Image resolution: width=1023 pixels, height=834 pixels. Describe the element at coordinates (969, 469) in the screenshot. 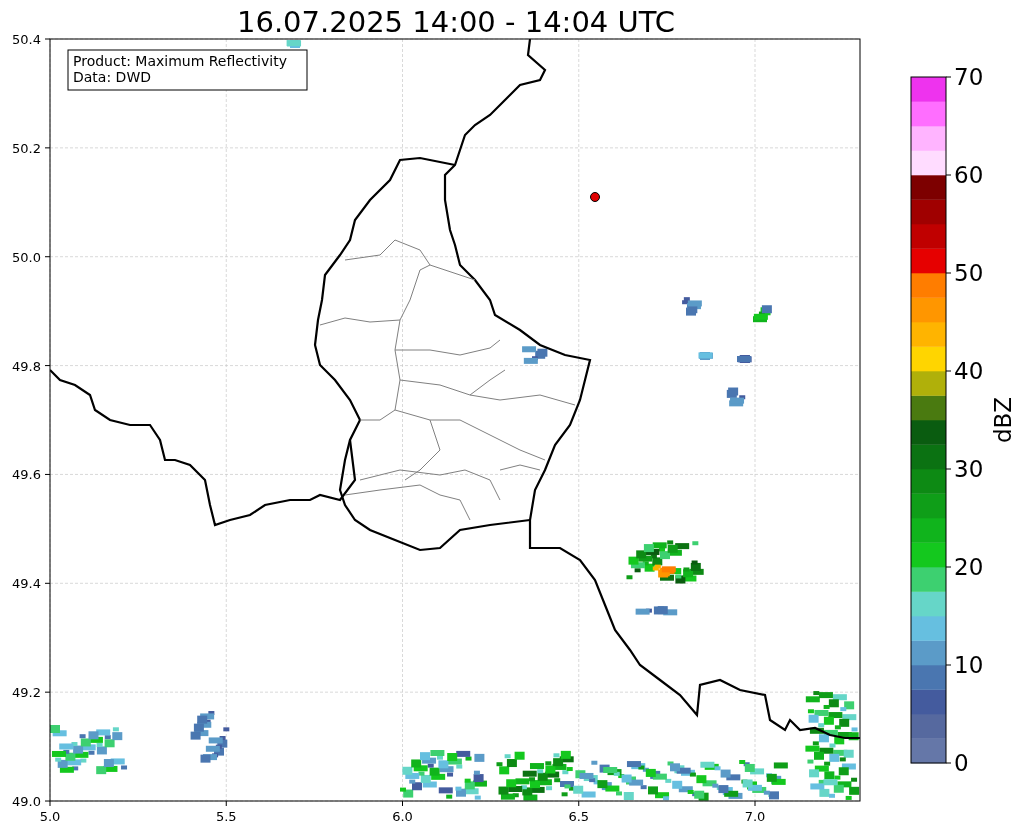

I see `colorbar-tick-label: 30` at that location.